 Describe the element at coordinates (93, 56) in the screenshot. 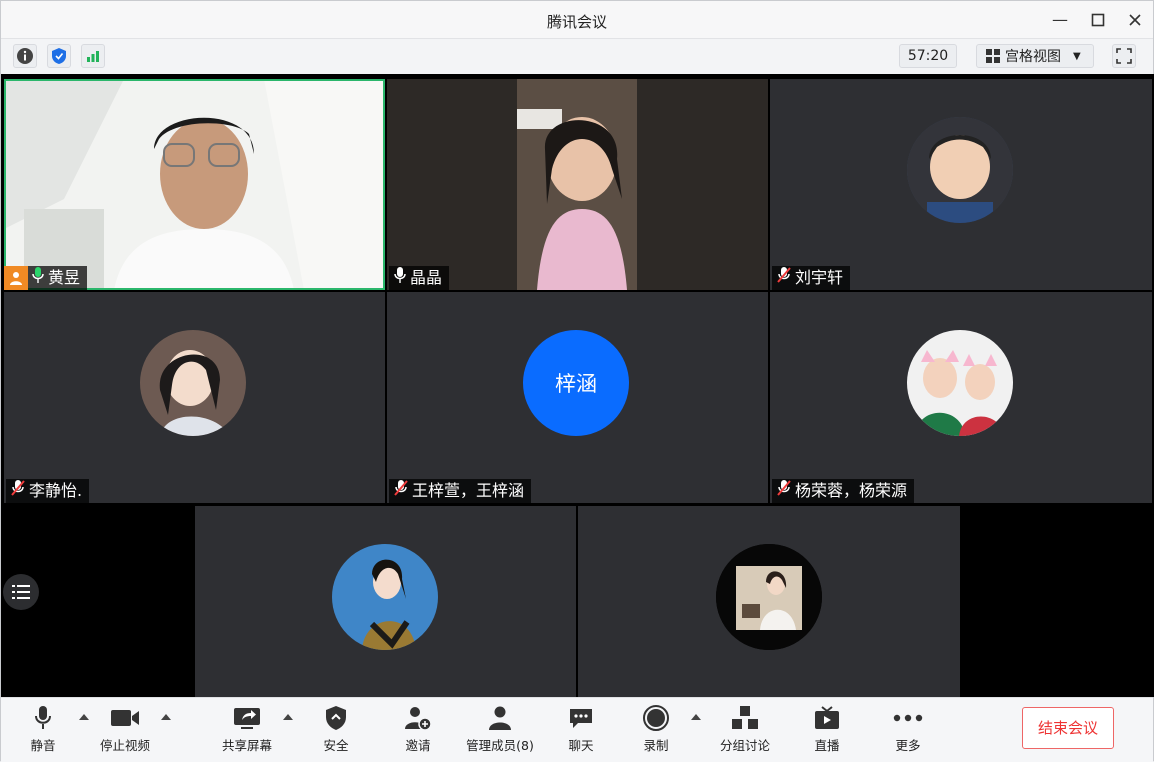

I see `signal-icon` at that location.